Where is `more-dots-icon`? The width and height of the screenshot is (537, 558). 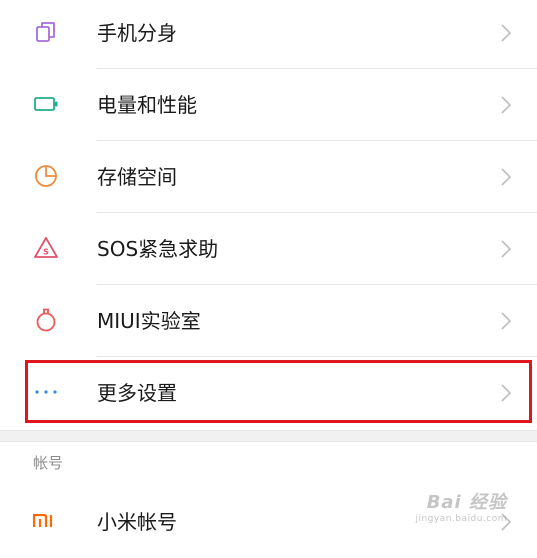
more-dots-icon is located at coordinates (46, 392).